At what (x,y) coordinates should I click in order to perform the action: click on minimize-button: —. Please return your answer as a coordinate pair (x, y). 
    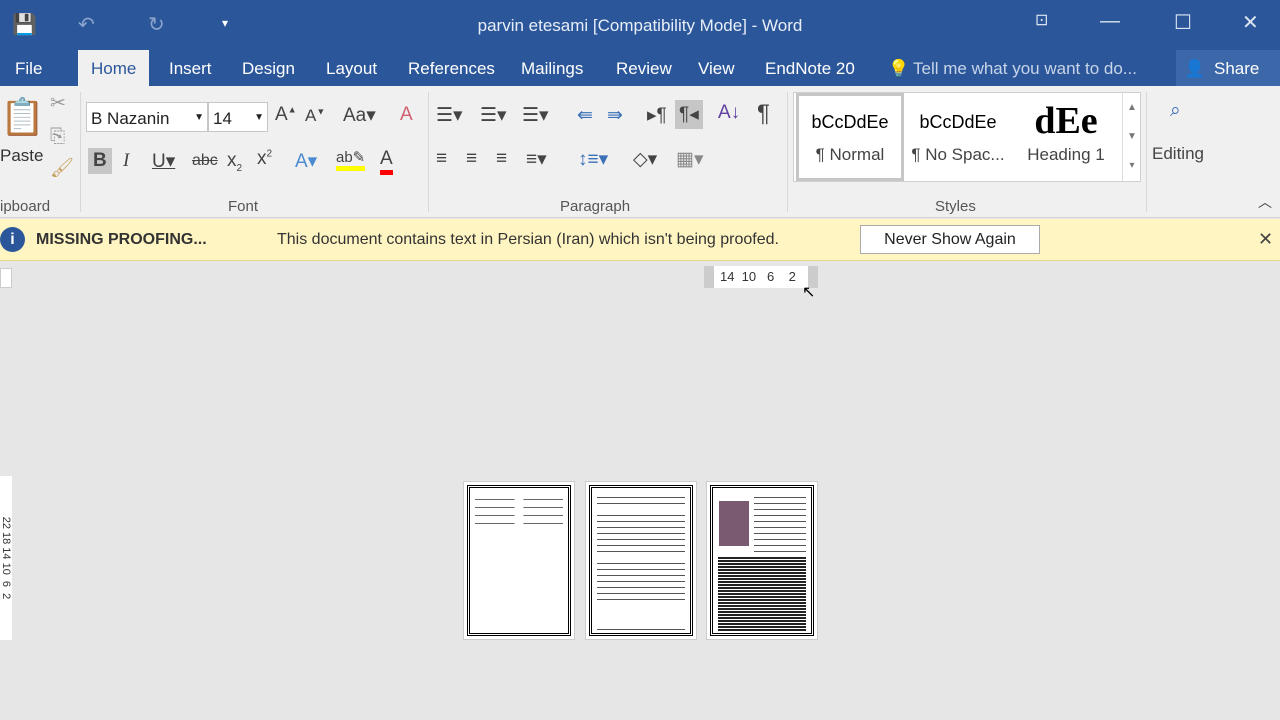
    Looking at the image, I should click on (1110, 21).